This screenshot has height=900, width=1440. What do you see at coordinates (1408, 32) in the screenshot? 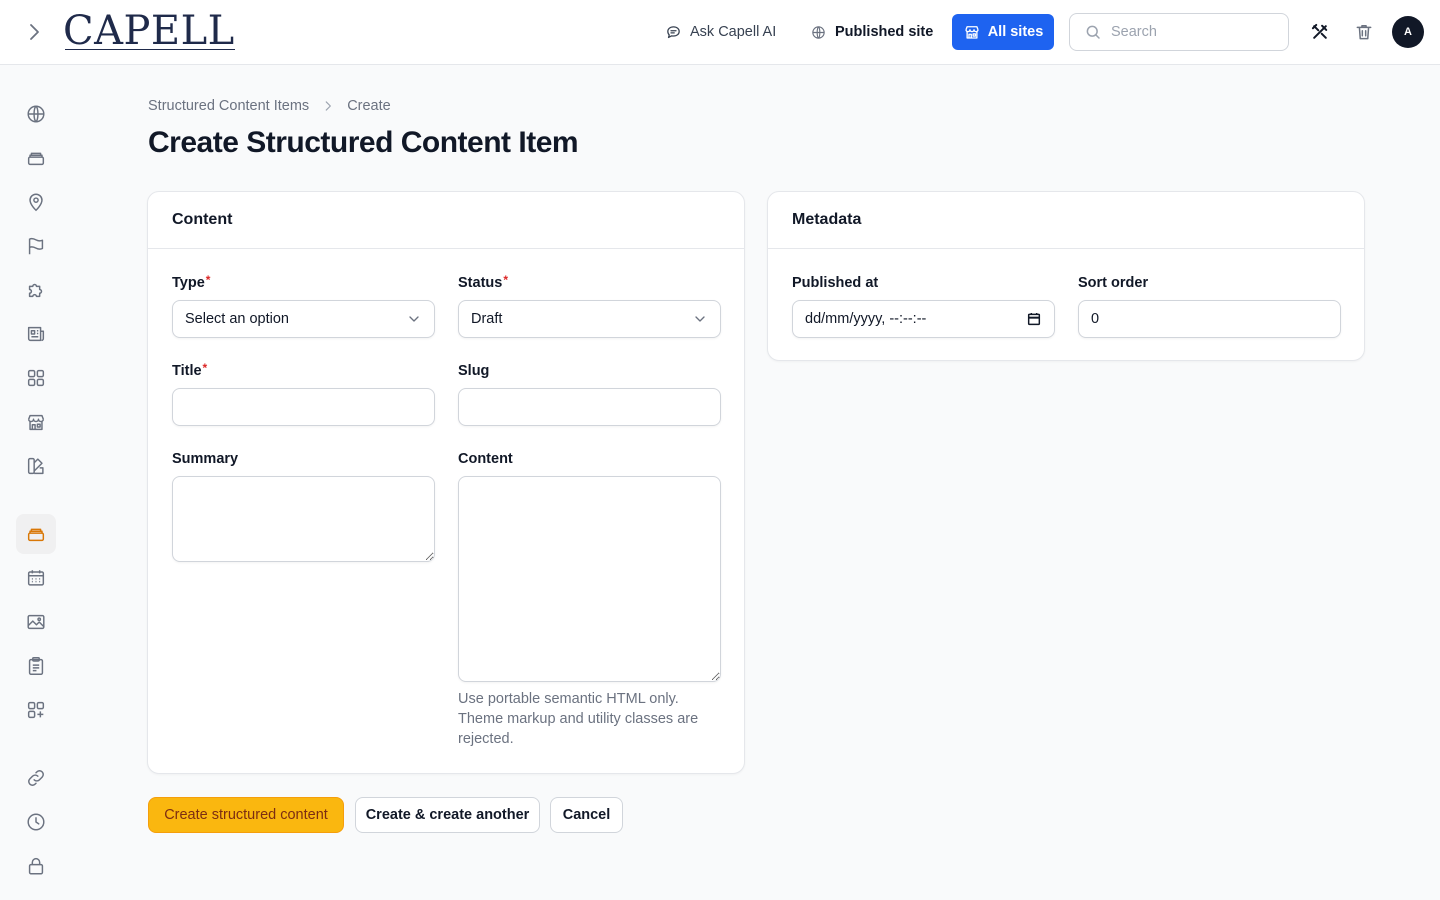
I see `user-avatar: A` at bounding box center [1408, 32].